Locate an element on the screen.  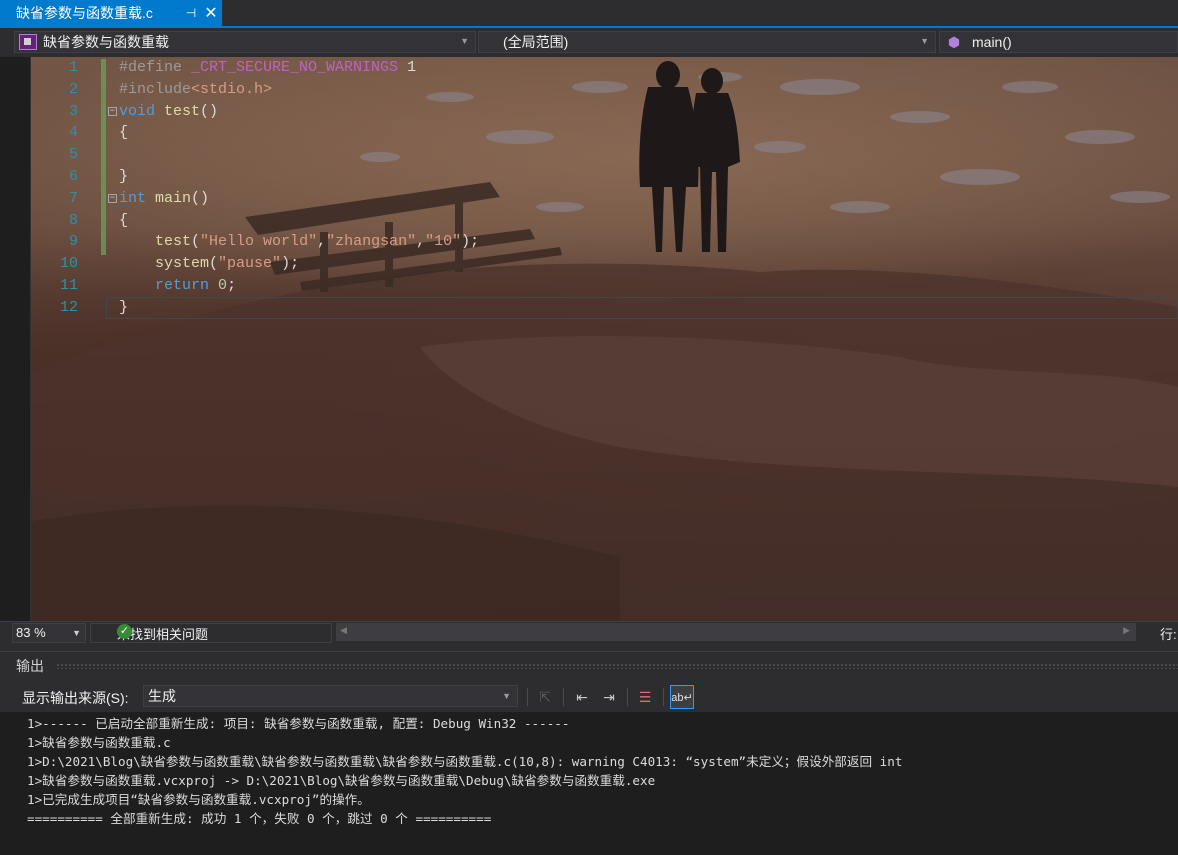
code-token: #include is located at coordinates (155, 89).